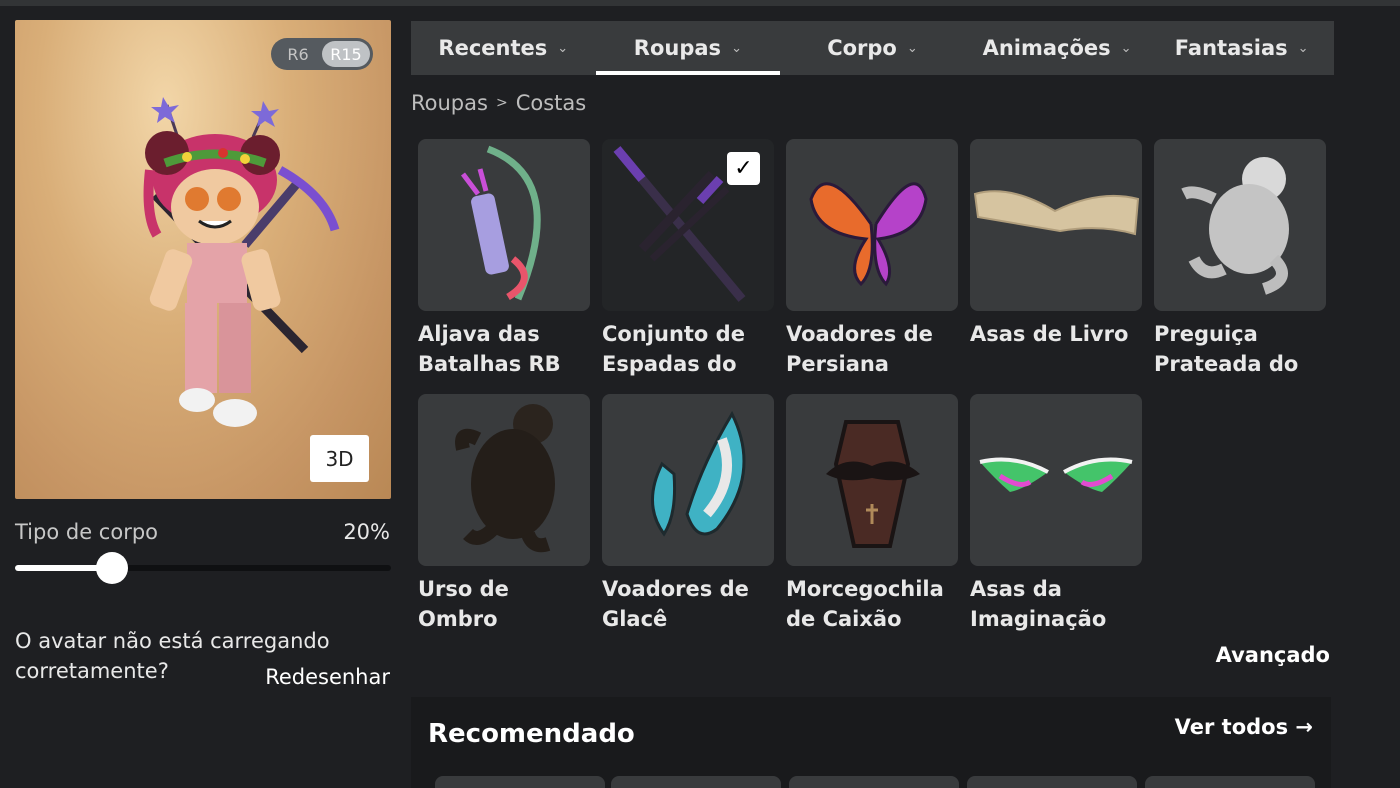 The width and height of the screenshot is (1400, 788). I want to click on coffin-bat-icon, so click(873, 484).